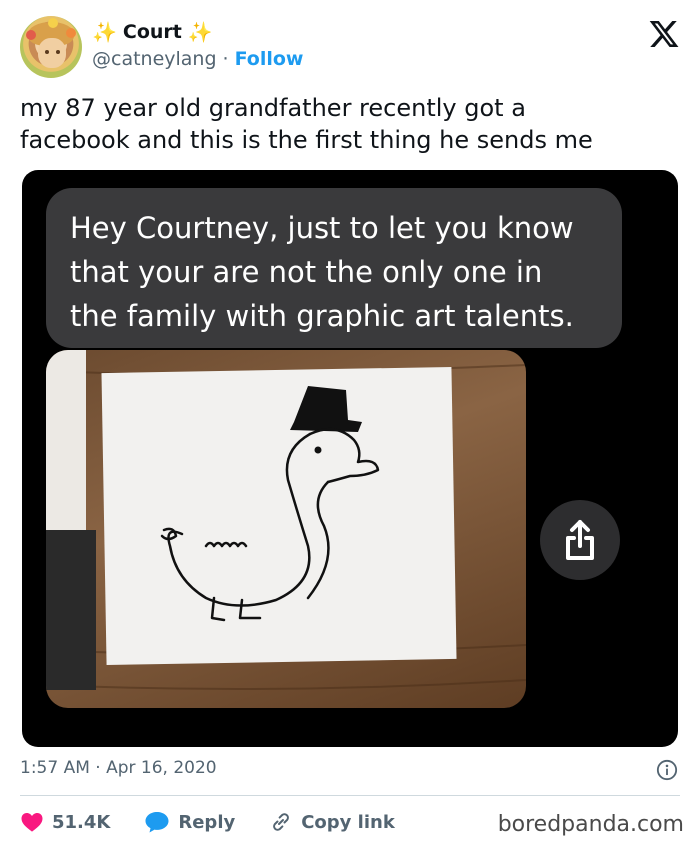 Image resolution: width=700 pixels, height=849 pixels. I want to click on avatar, so click(51, 47).